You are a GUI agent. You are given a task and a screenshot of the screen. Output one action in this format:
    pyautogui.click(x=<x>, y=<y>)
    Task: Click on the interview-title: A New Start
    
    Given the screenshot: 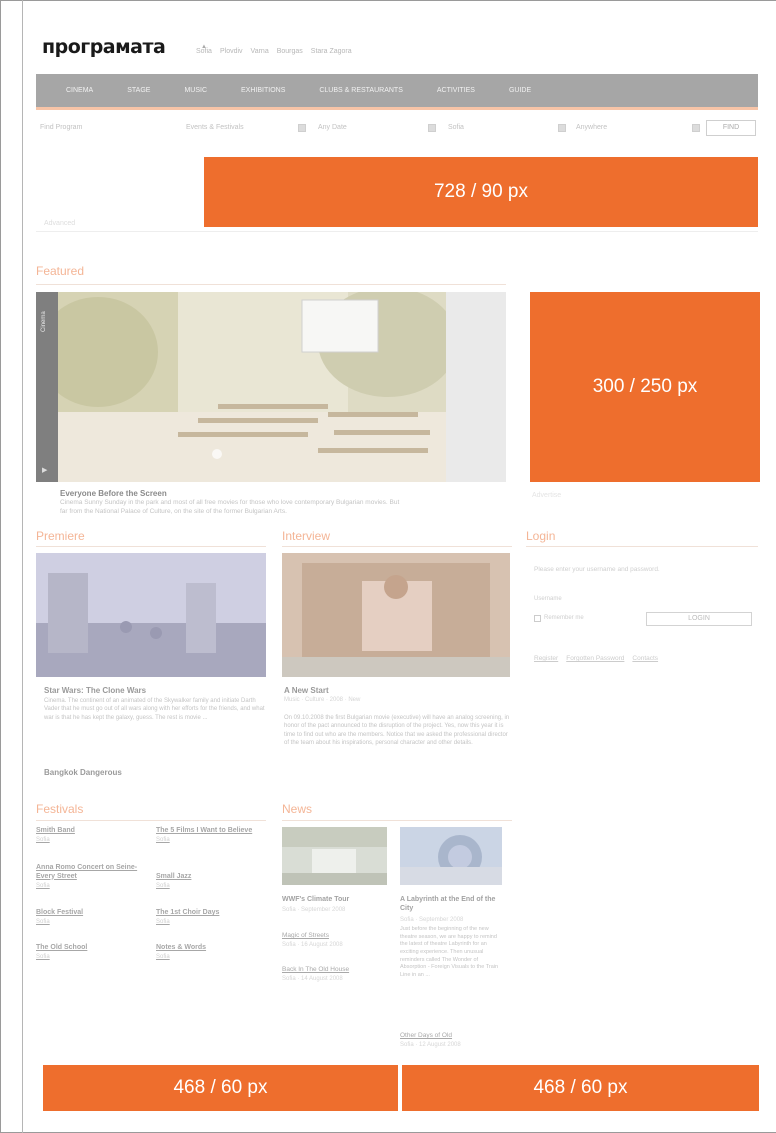 What is the action you would take?
    pyautogui.click(x=306, y=690)
    